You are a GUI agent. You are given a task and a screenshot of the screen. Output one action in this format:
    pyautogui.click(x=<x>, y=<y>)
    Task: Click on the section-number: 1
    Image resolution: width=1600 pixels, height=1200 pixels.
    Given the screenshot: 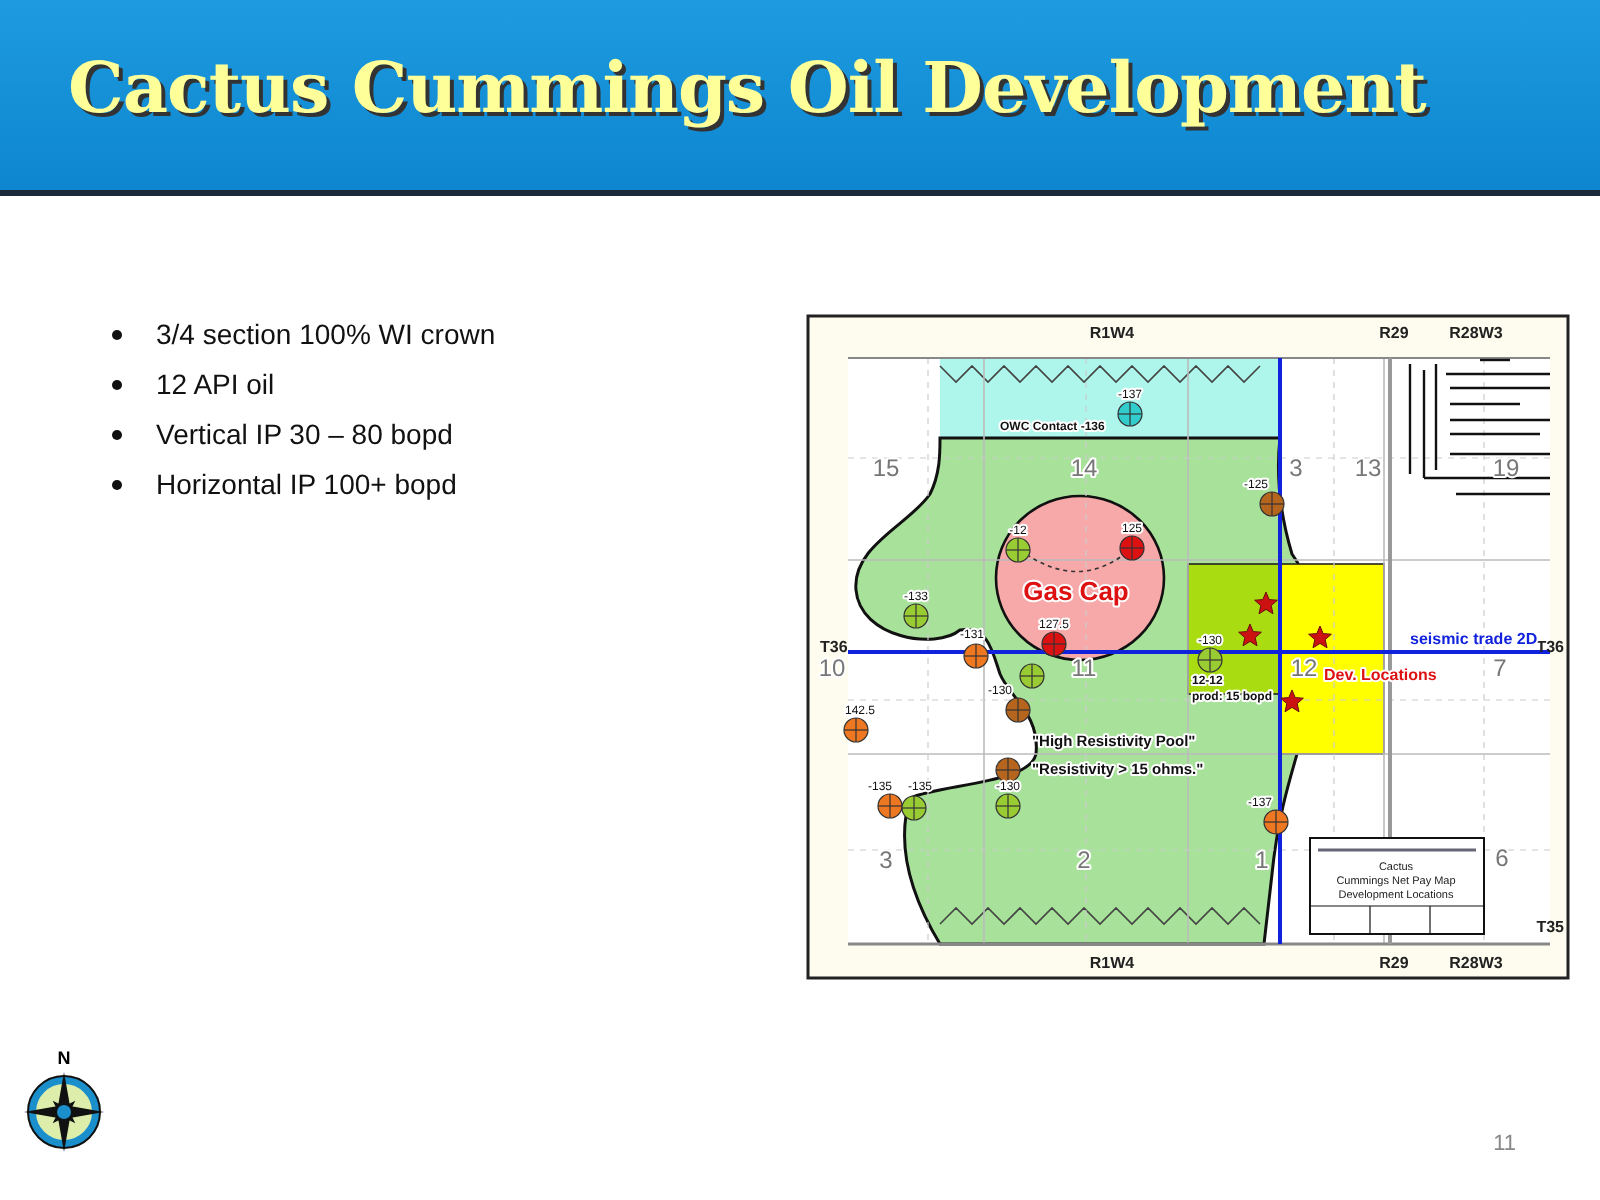 What is the action you would take?
    pyautogui.click(x=1262, y=860)
    